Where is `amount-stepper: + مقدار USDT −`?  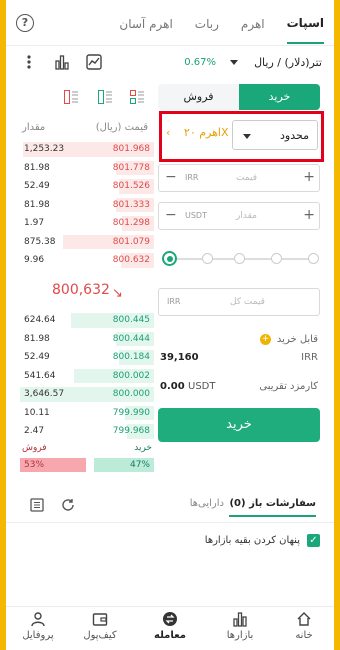
amount-stepper: + مقدار USDT − is located at coordinates (239, 216).